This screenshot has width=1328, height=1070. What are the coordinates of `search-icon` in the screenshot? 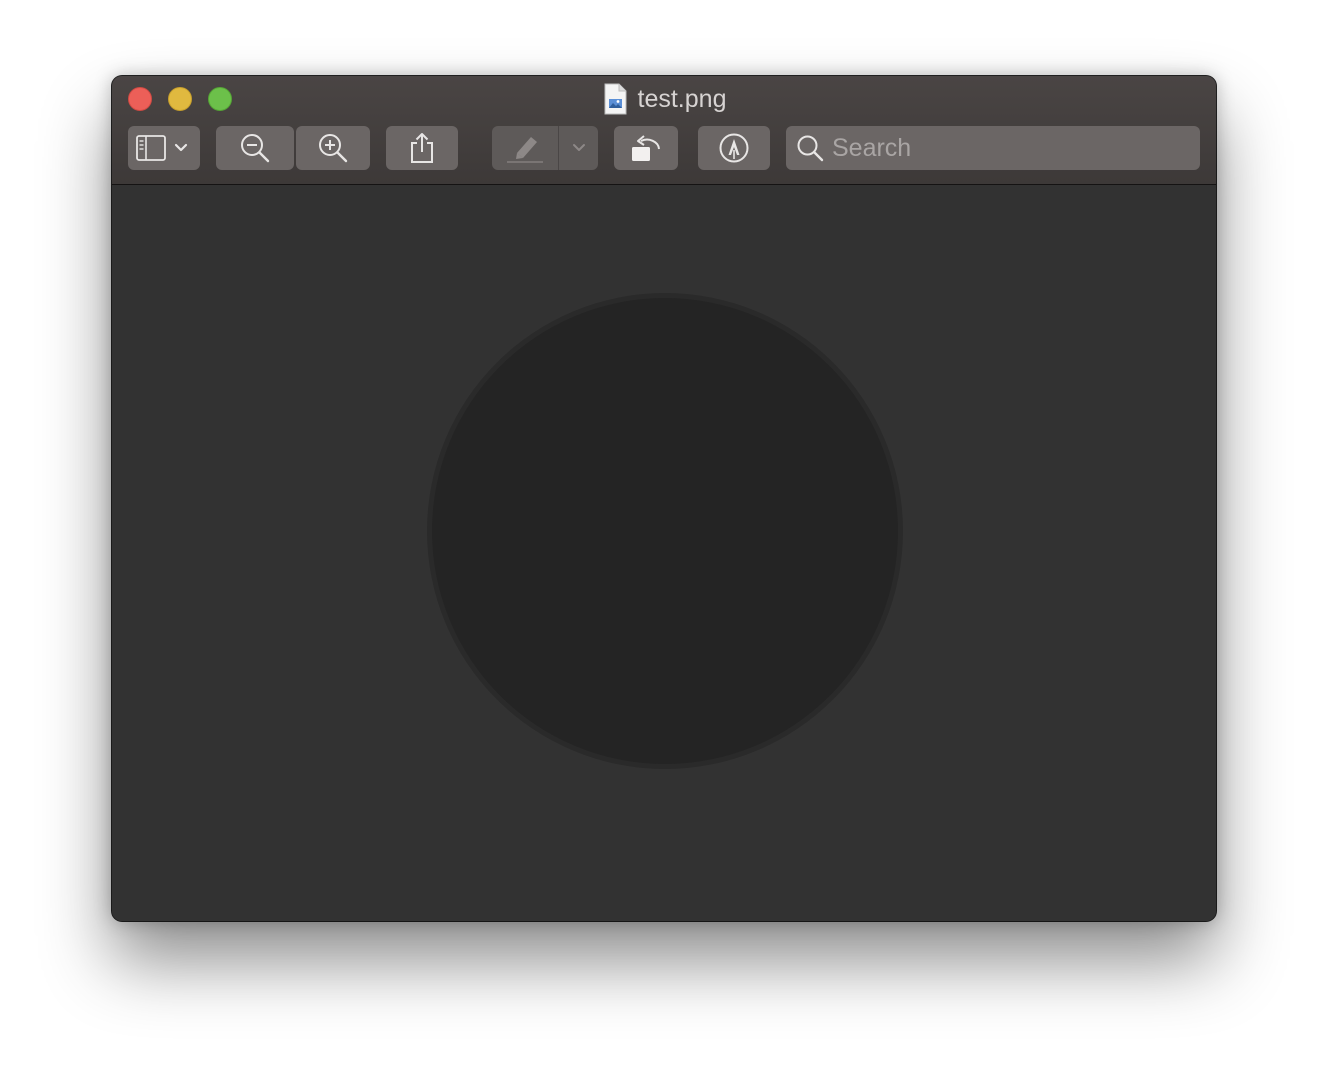 It's located at (810, 148).